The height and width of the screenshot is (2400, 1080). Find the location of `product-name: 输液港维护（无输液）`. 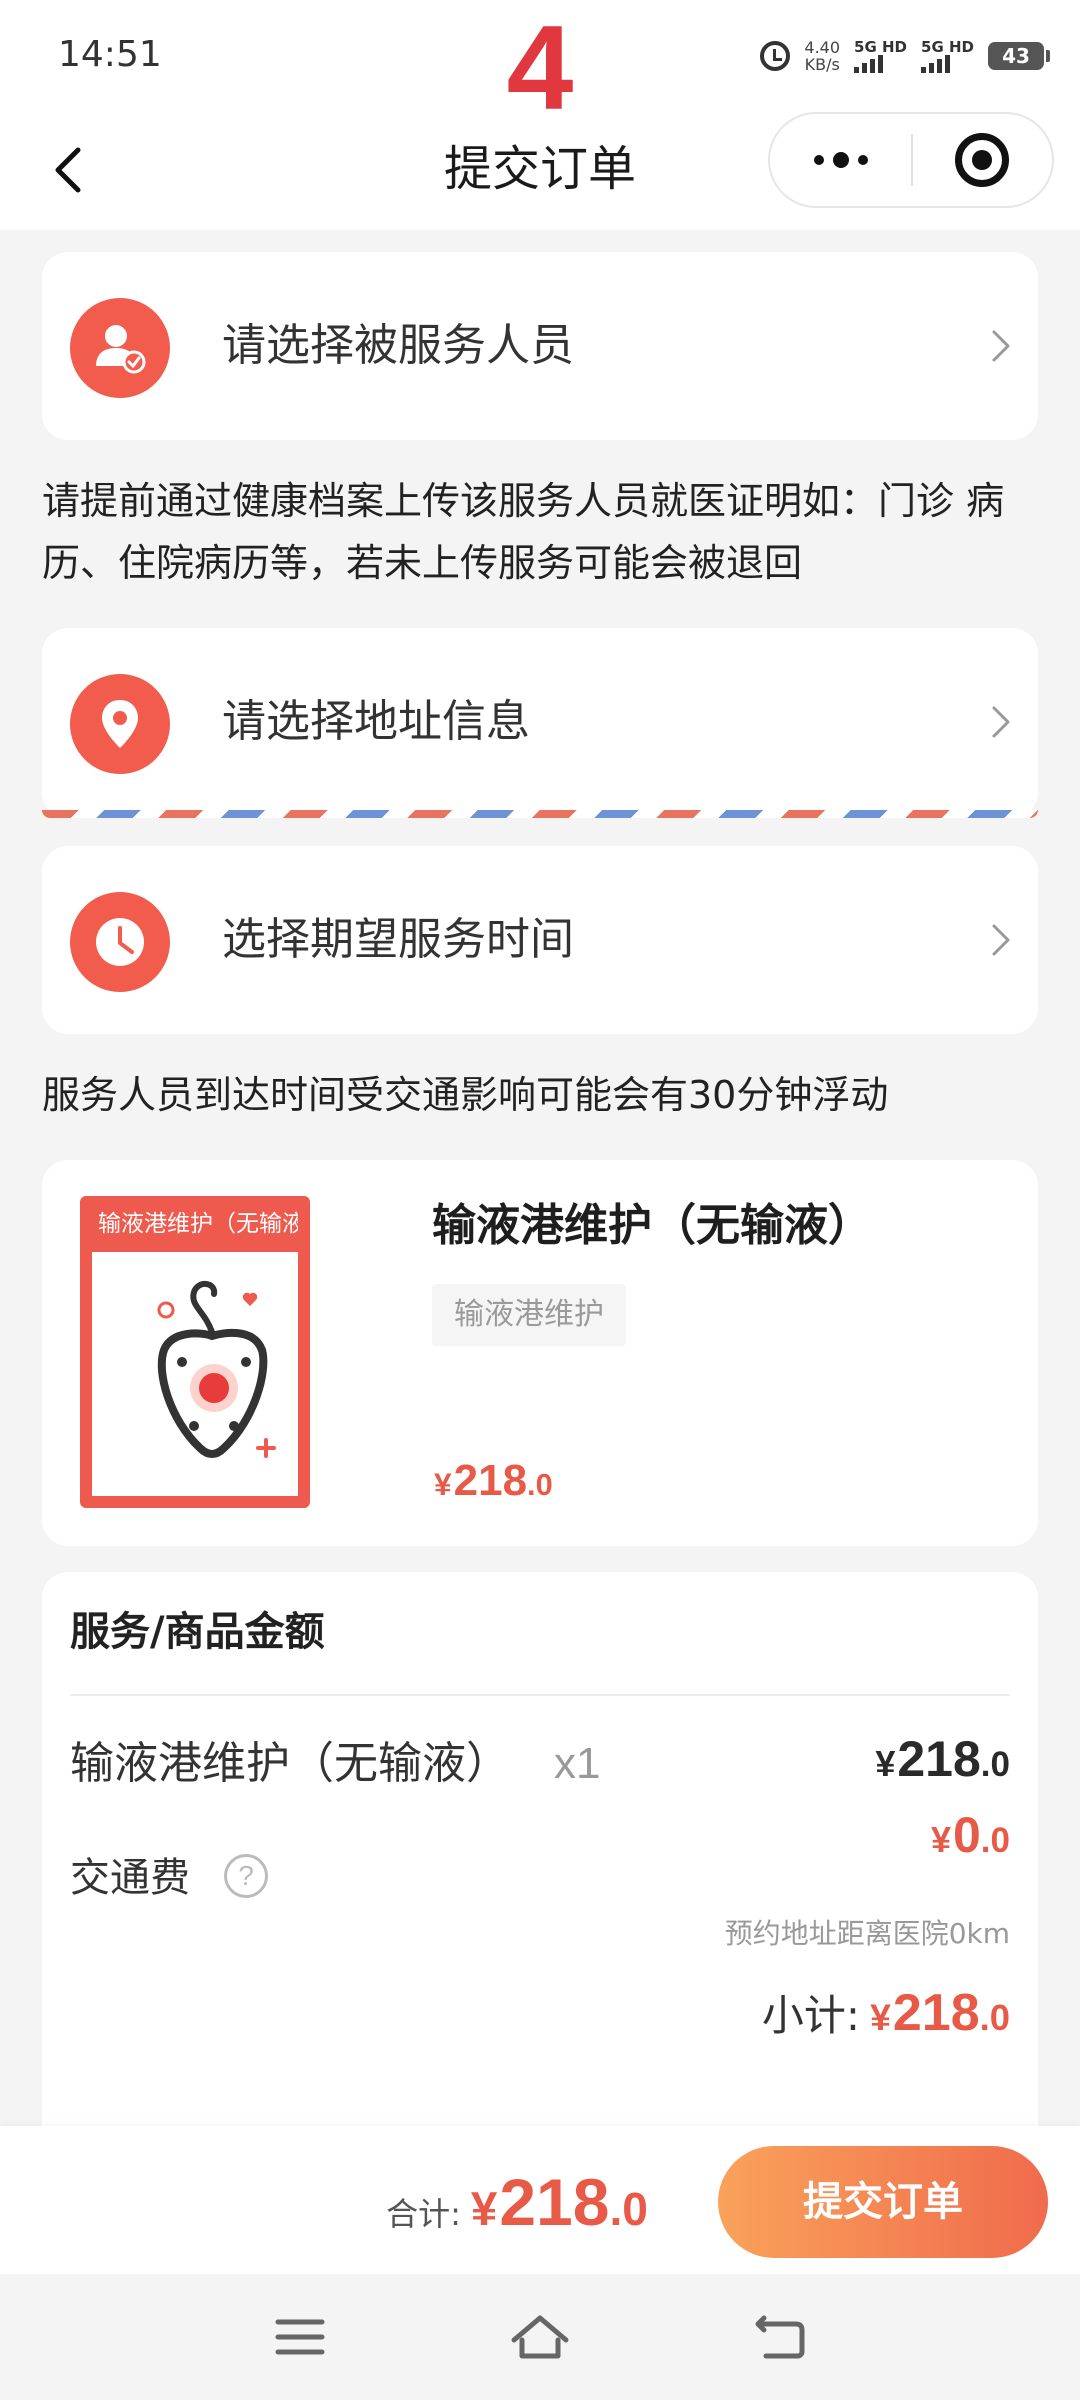

product-name: 输液港维护（无输液） is located at coordinates (652, 1225).